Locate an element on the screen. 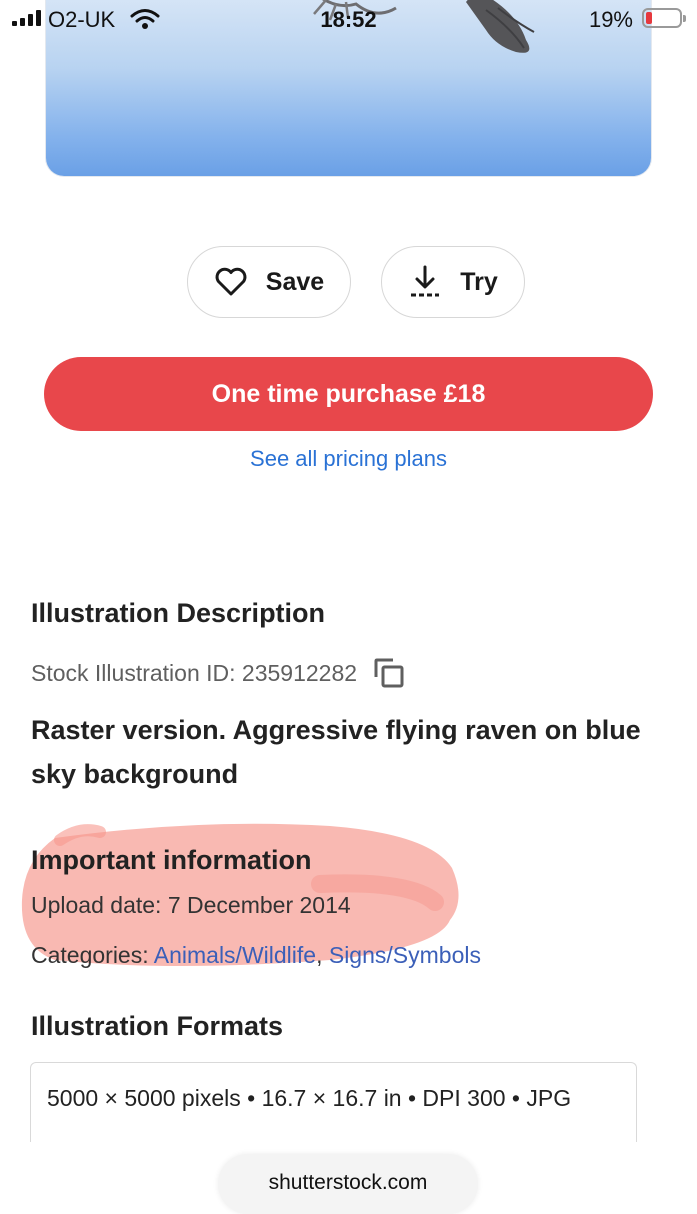 This screenshot has height=1214, width=697. save-button: Save is located at coordinates (269, 282).